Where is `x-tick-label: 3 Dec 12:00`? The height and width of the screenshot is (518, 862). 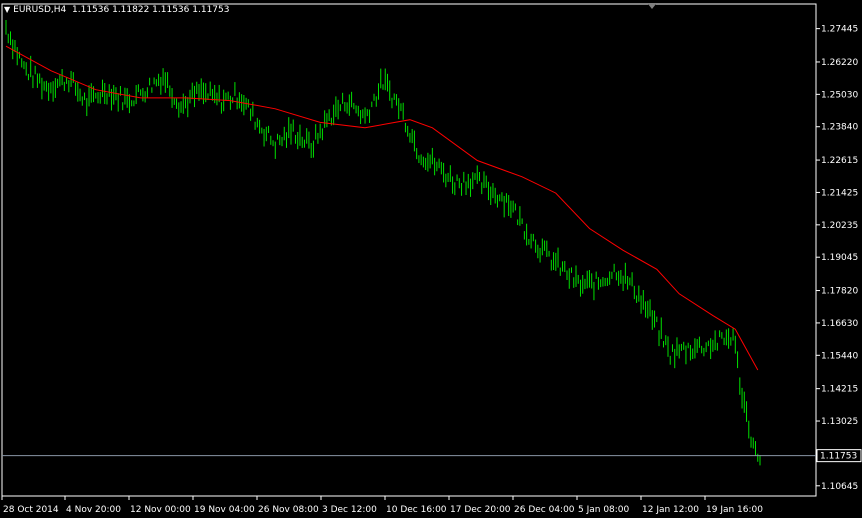
x-tick-label: 3 Dec 12:00 is located at coordinates (349, 510).